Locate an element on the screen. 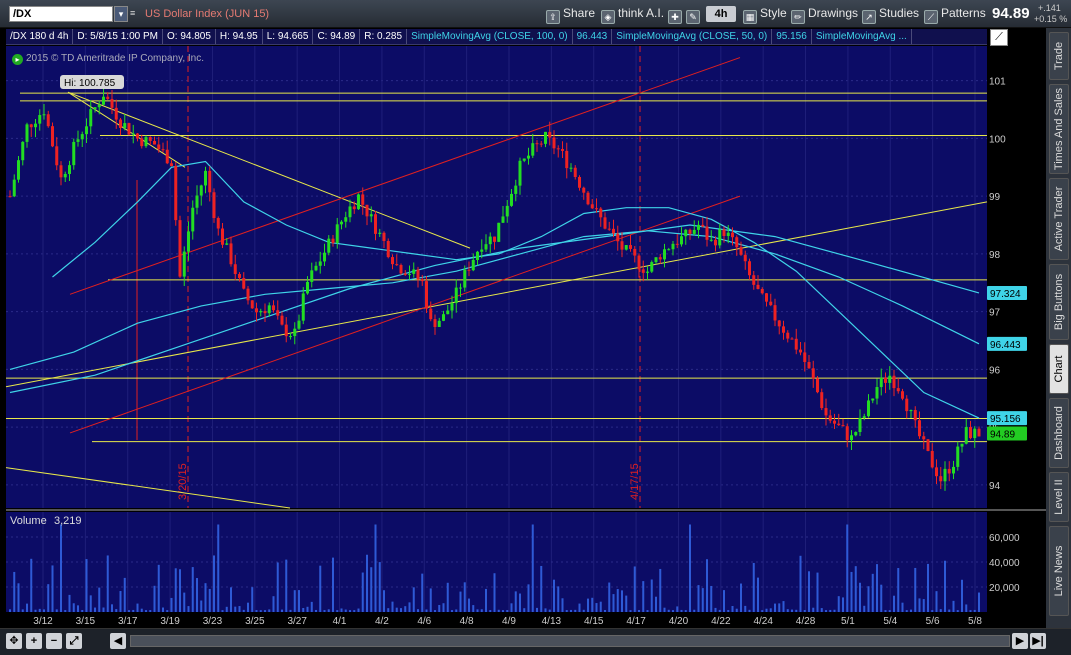  date-marker-label: 4/17/15 is located at coordinates (635, 481).